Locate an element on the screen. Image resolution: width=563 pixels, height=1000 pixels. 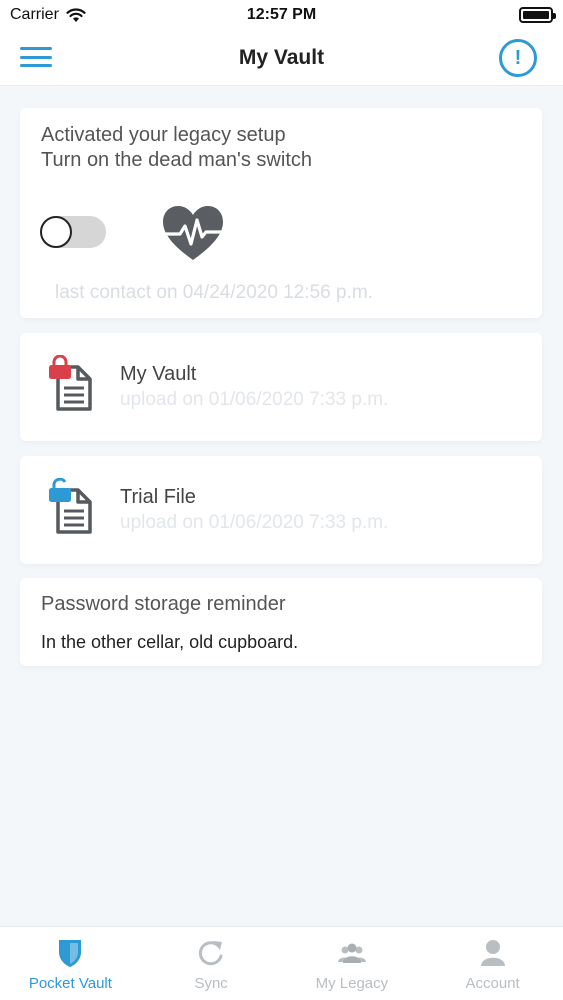
tab-label: Pocket Vault is located at coordinates (70, 983).